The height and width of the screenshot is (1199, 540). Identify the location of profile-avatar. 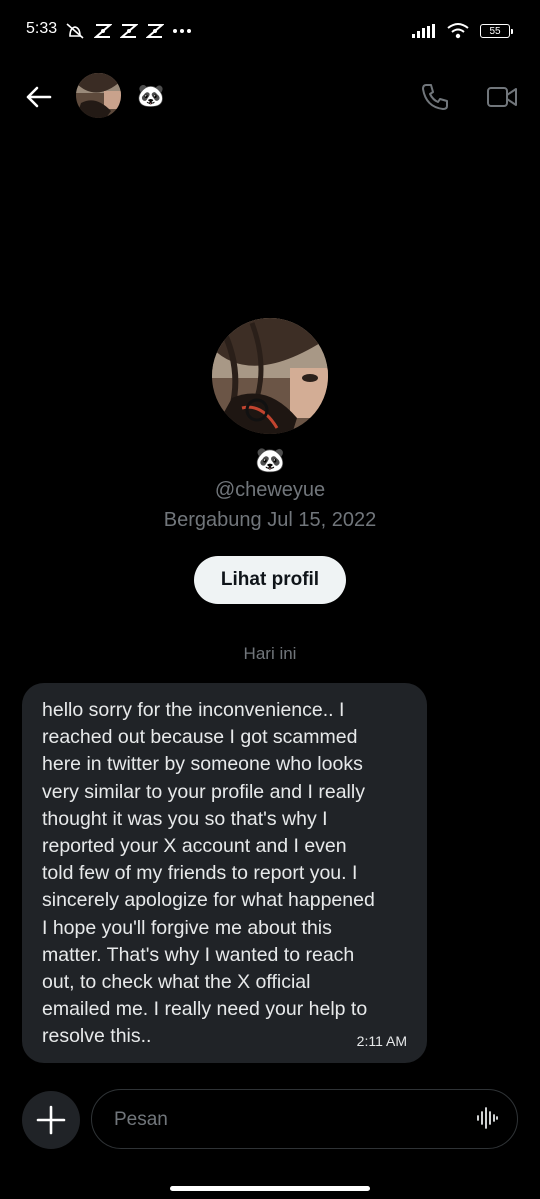
(270, 376).